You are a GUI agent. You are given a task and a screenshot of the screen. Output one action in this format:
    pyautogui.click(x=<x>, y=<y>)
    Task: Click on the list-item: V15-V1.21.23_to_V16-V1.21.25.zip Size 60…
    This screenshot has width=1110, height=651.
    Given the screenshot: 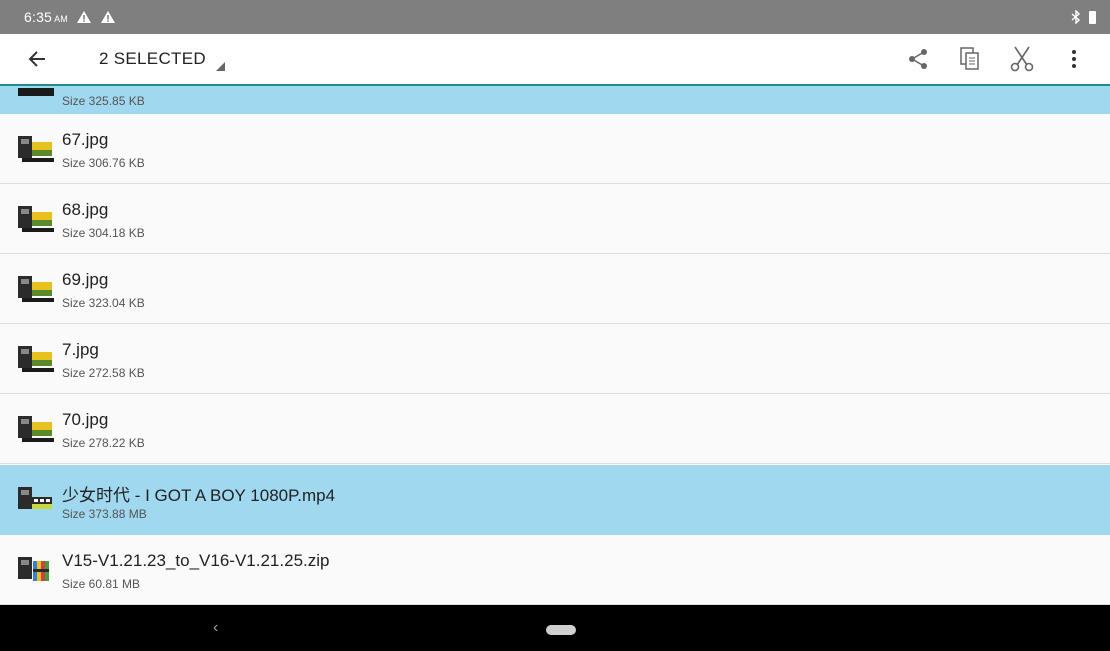 What is the action you would take?
    pyautogui.click(x=555, y=570)
    